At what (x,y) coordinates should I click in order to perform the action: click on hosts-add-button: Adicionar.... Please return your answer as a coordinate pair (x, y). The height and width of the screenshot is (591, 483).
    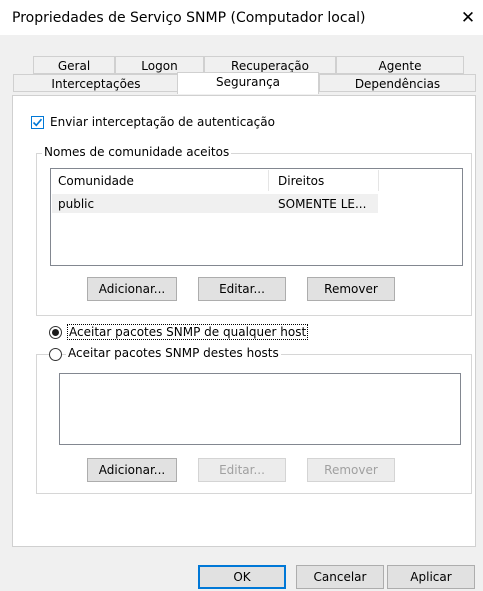
    Looking at the image, I should click on (132, 470).